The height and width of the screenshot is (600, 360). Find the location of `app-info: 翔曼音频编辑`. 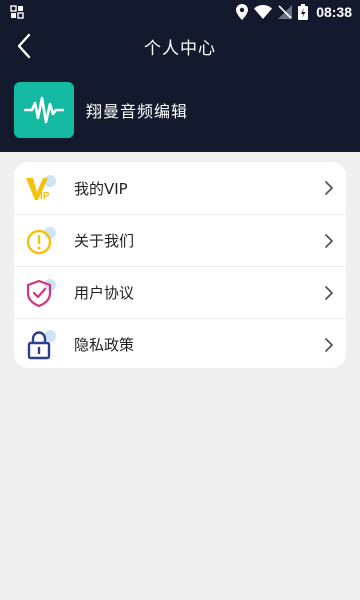

app-info: 翔曼音频编辑 is located at coordinates (101, 110).